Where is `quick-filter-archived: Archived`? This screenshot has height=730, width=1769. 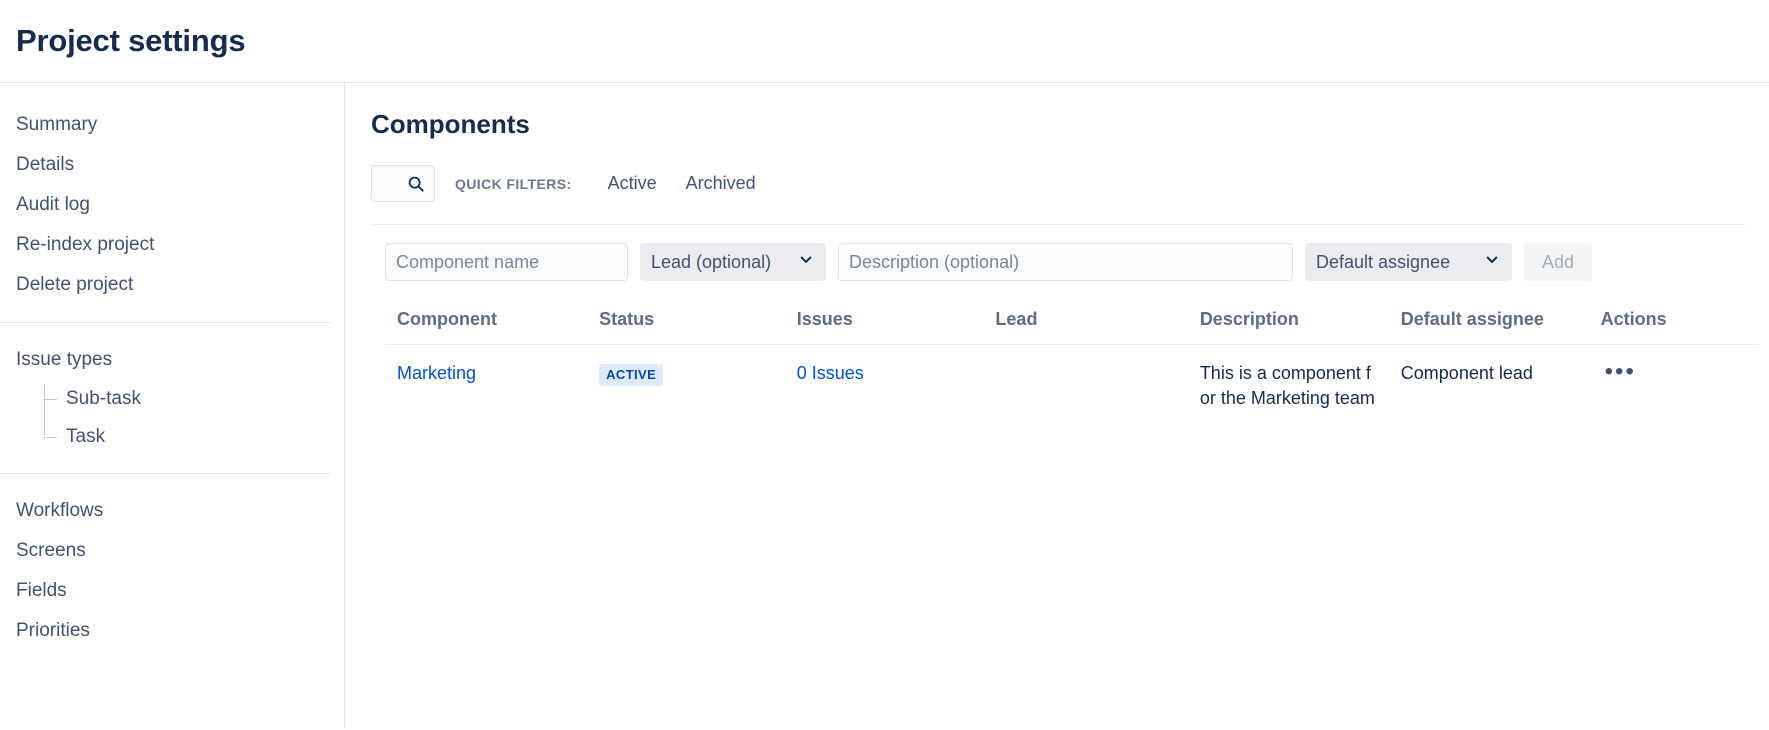
quick-filter-archived: Archived is located at coordinates (721, 183).